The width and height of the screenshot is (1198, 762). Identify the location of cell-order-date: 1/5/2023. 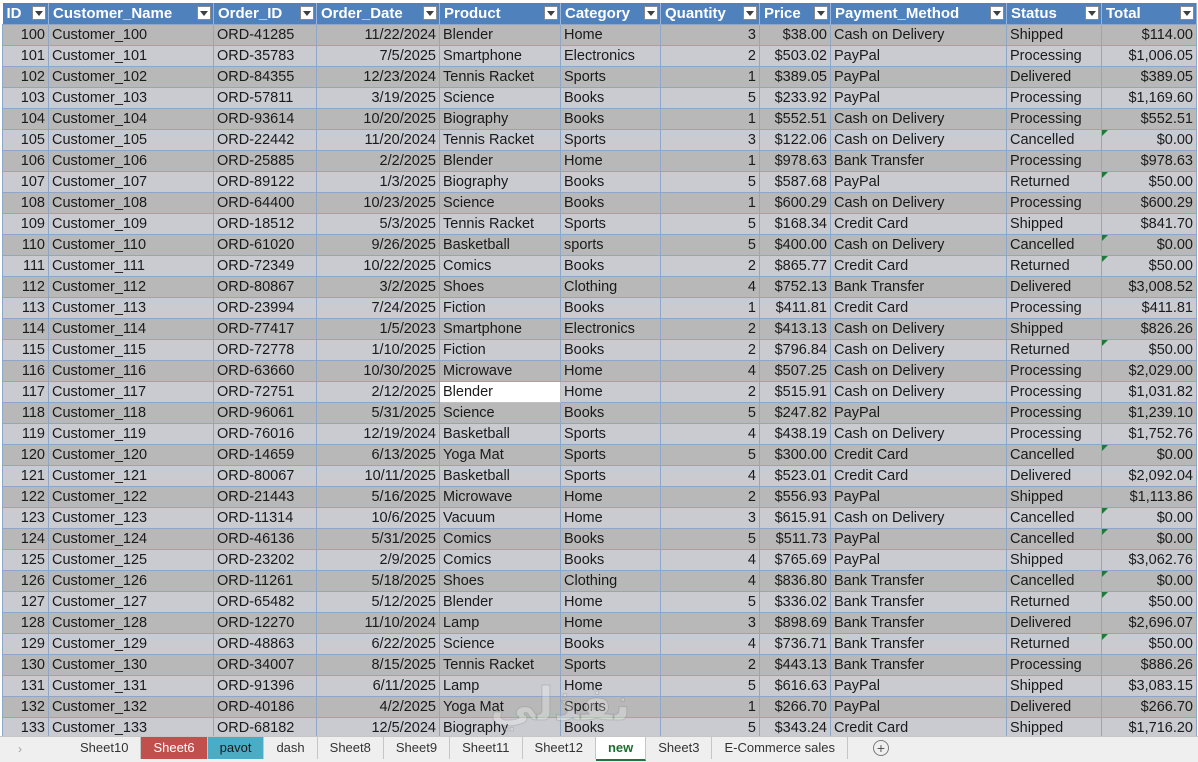
(378, 329).